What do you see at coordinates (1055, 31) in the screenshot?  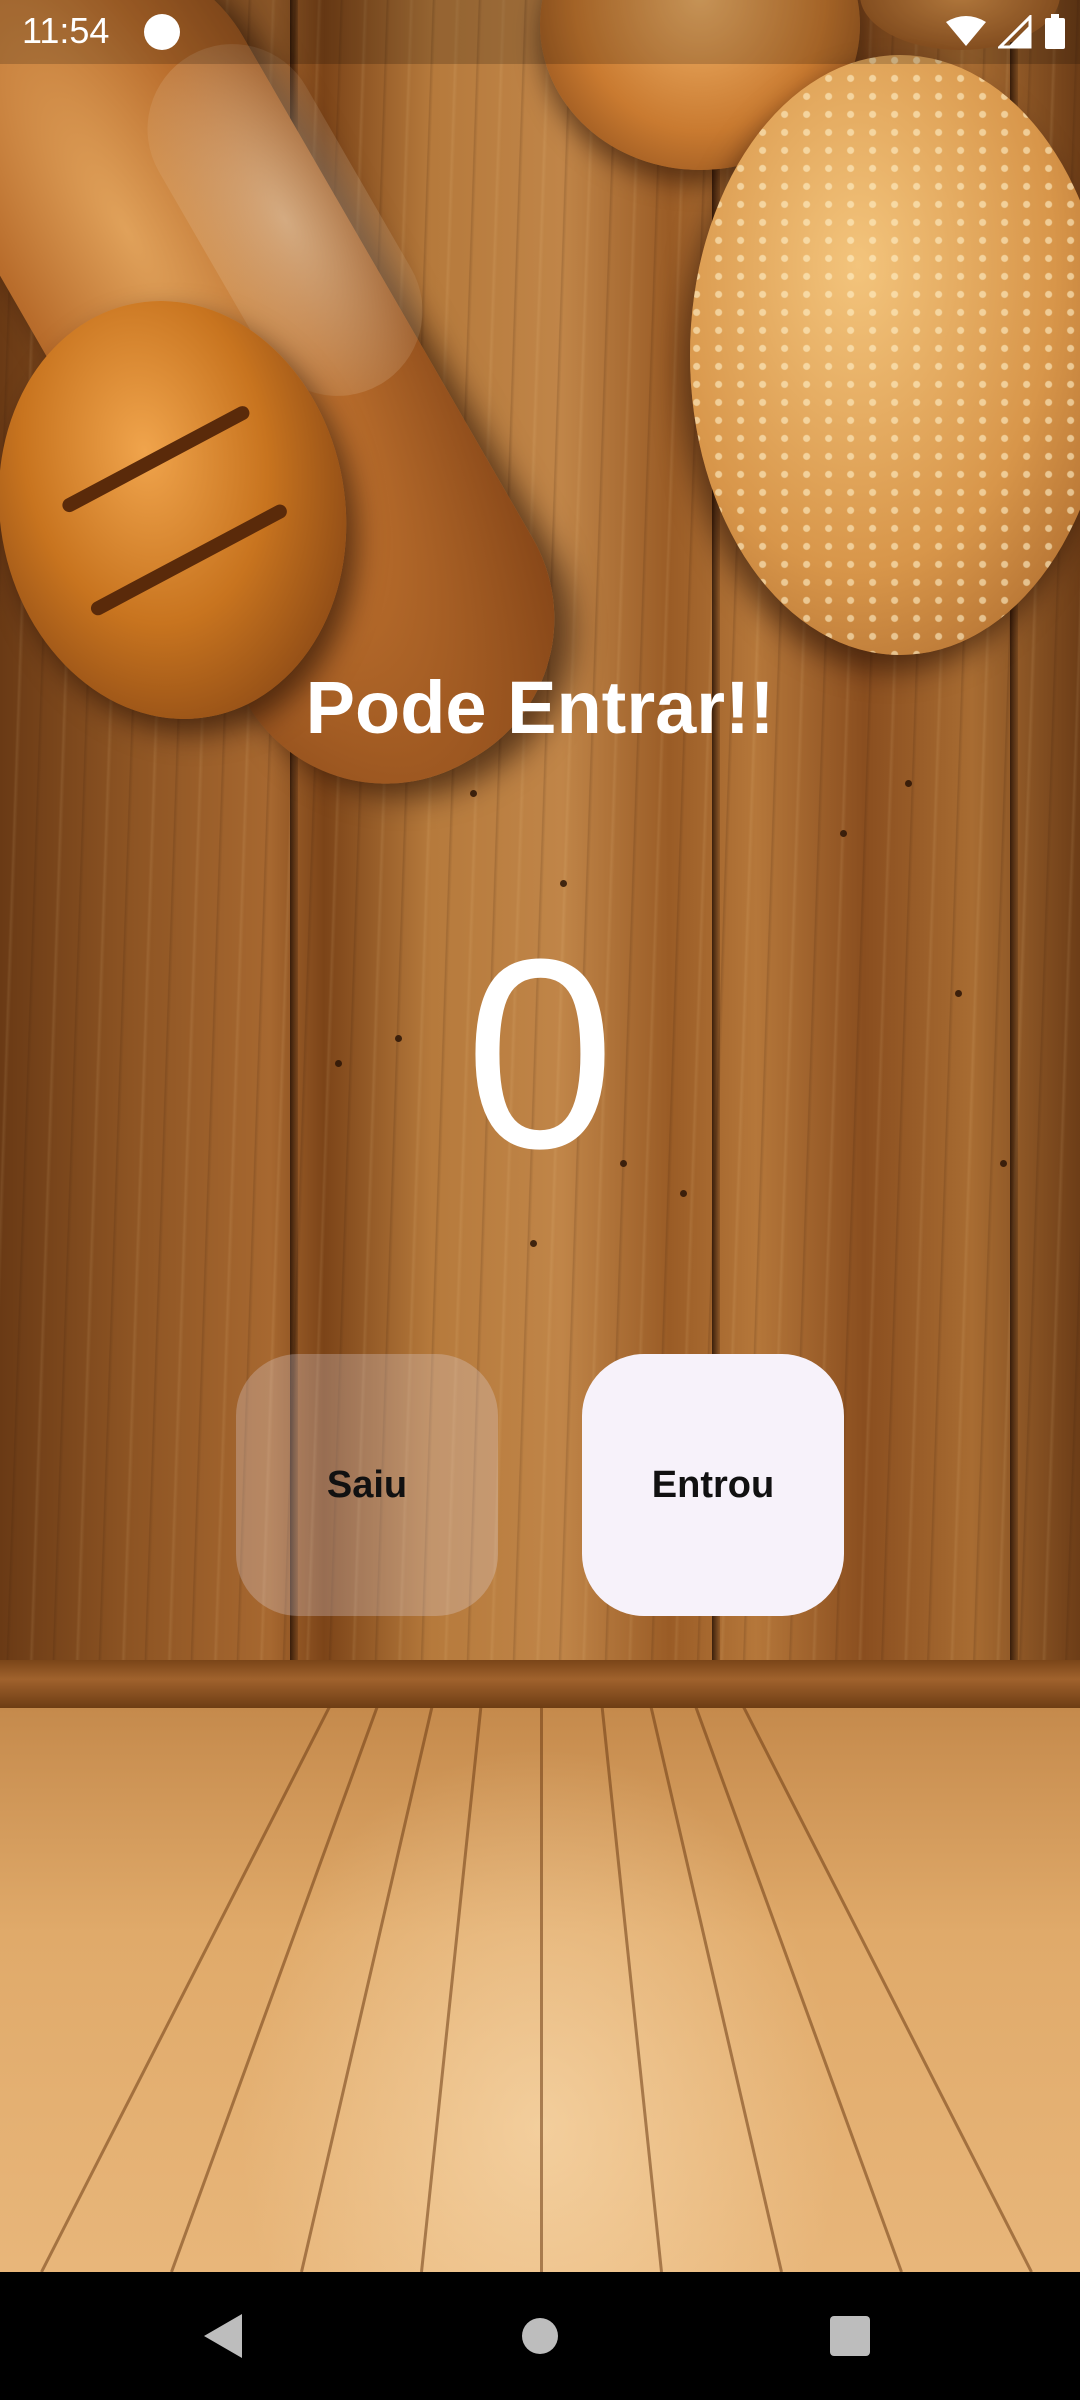 I see `battery-icon` at bounding box center [1055, 31].